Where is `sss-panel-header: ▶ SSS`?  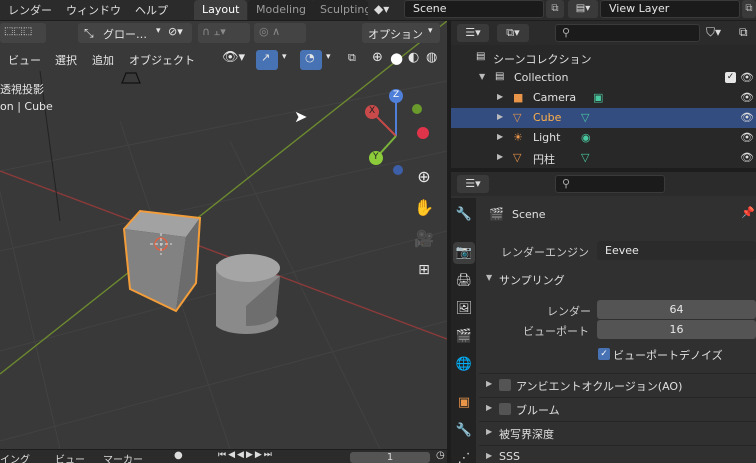
sss-panel-header: ▶ SSS is located at coordinates (617, 454).